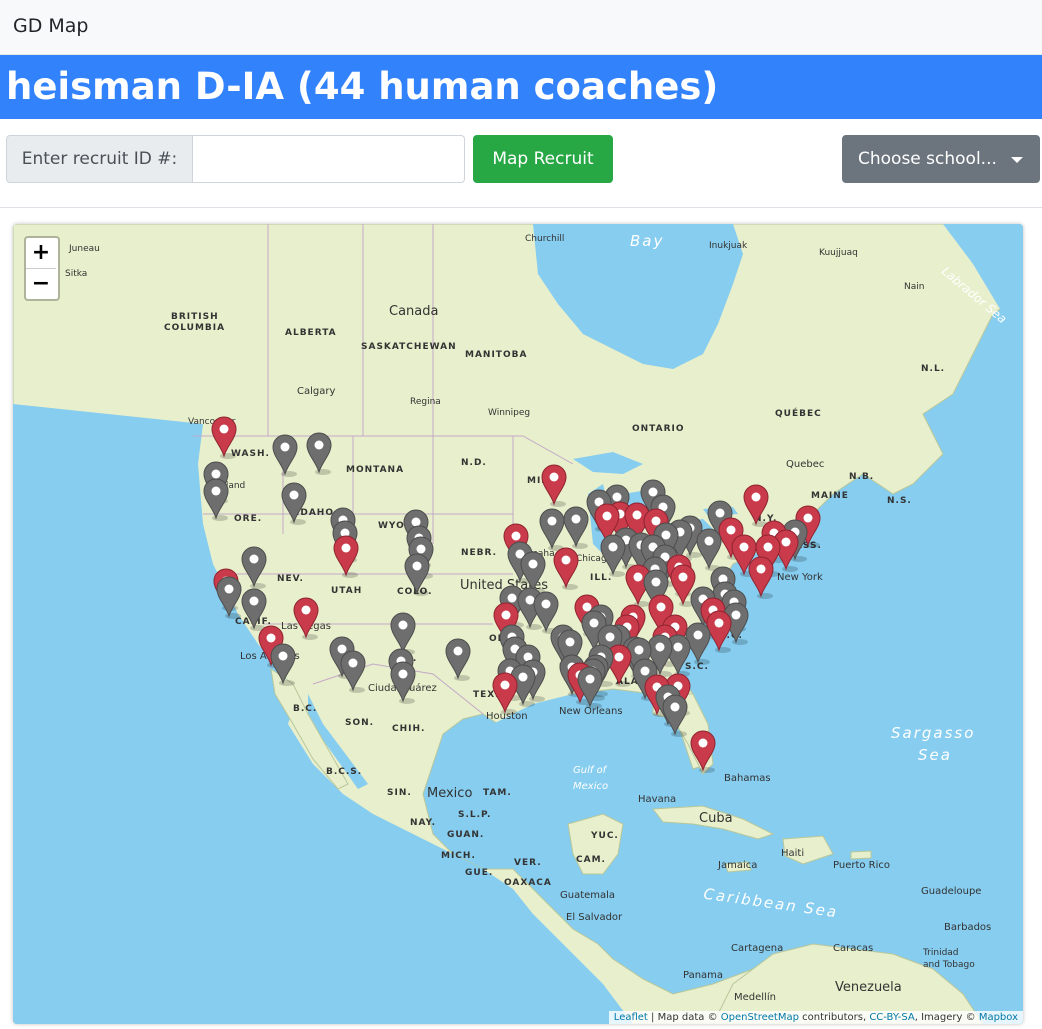 The height and width of the screenshot is (1029, 1042). I want to click on zoom-in-button: +, so click(41, 253).